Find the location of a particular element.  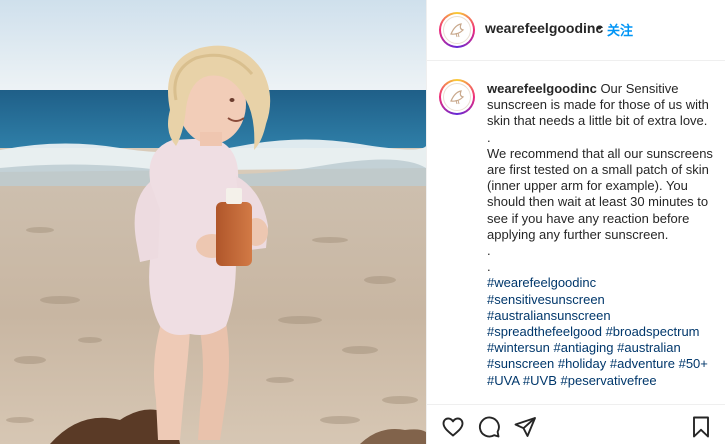

hashtag-link: #sunscreen is located at coordinates (520, 363).